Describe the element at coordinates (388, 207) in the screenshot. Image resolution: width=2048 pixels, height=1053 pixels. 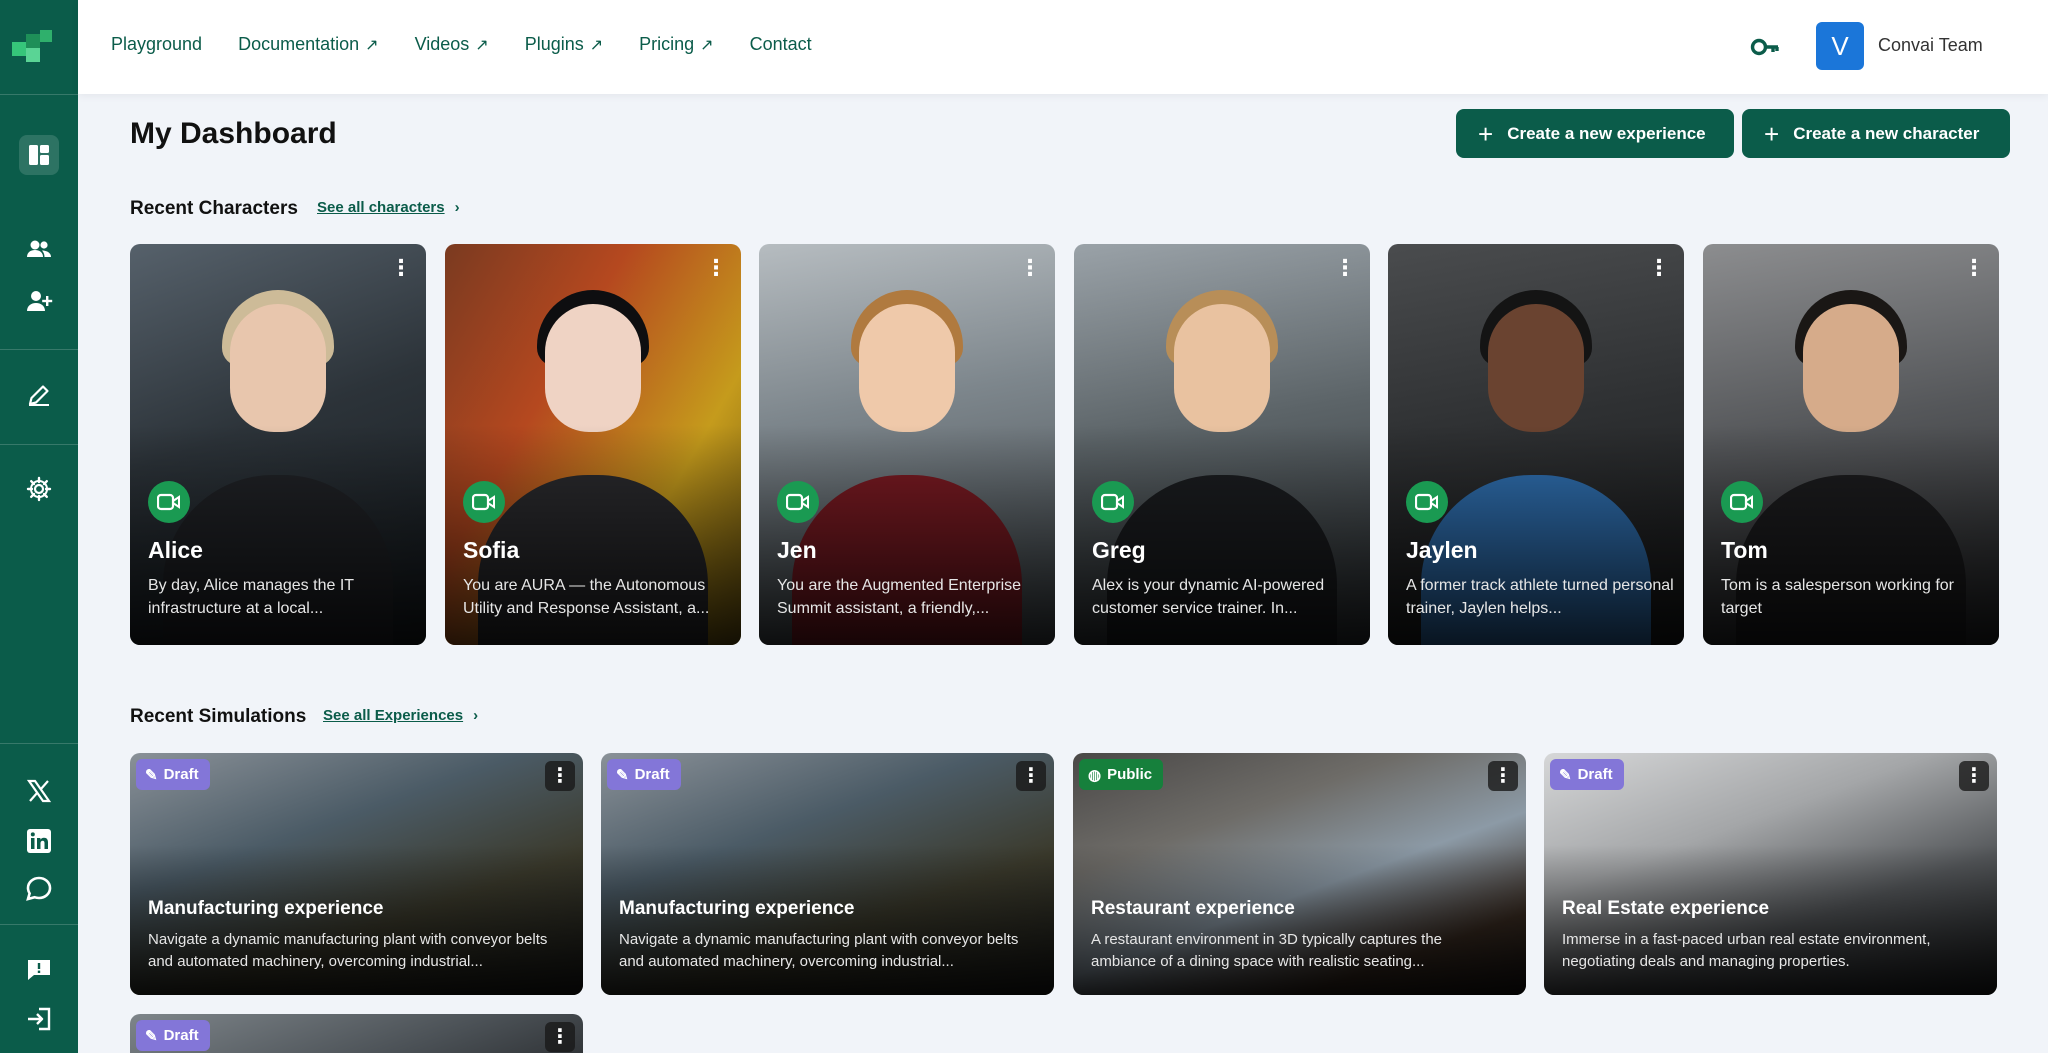
I see `see-all-characters-link: See all characters ›` at that location.